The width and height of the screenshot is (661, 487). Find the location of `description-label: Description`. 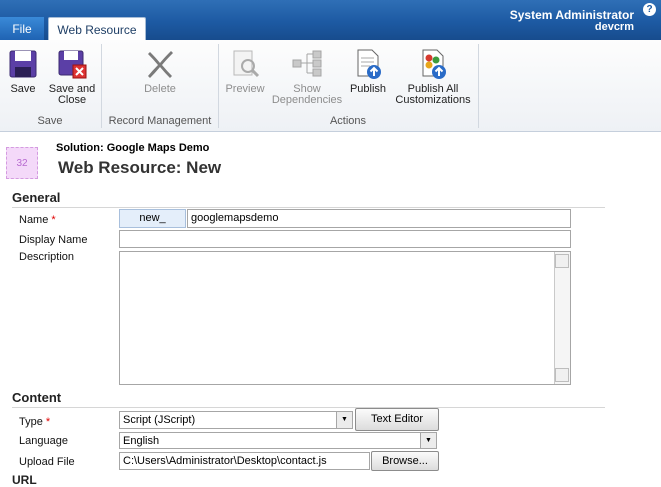

description-label: Description is located at coordinates (47, 257).